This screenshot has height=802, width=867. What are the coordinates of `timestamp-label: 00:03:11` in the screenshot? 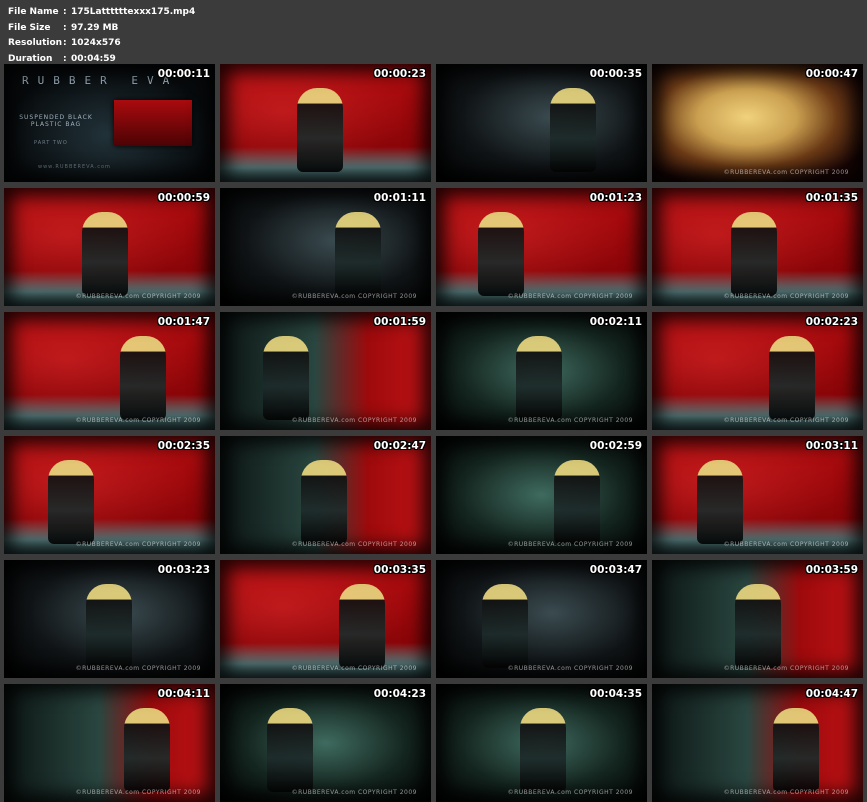 It's located at (831, 446).